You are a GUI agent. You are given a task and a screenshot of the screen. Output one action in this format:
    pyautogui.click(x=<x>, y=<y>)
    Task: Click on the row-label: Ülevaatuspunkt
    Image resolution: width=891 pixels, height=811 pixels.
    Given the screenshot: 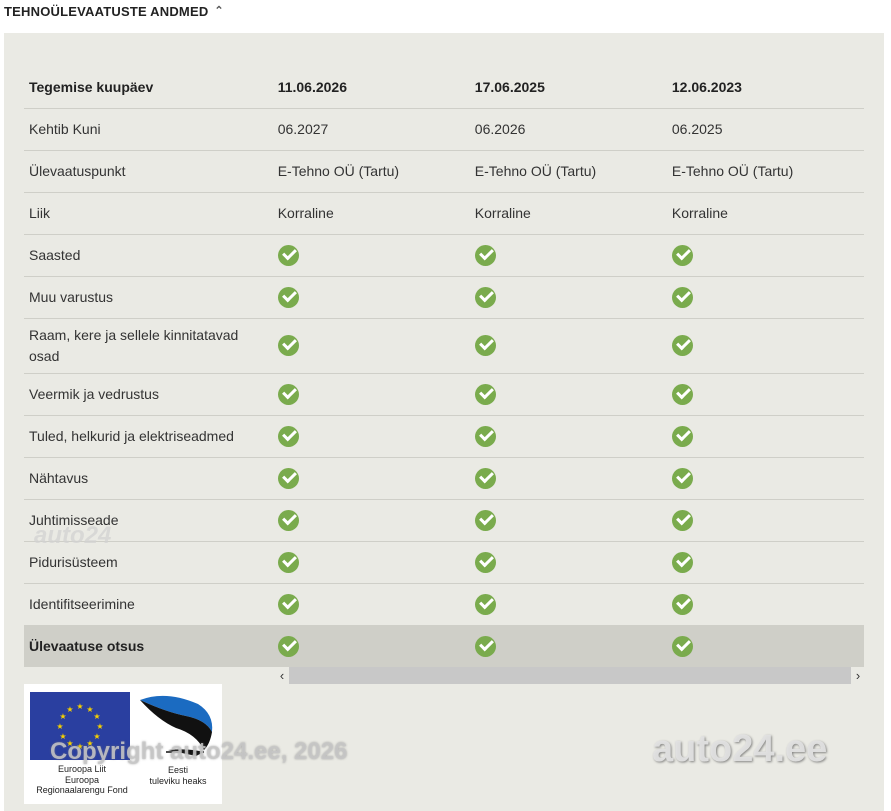 What is the action you would take?
    pyautogui.click(x=148, y=171)
    